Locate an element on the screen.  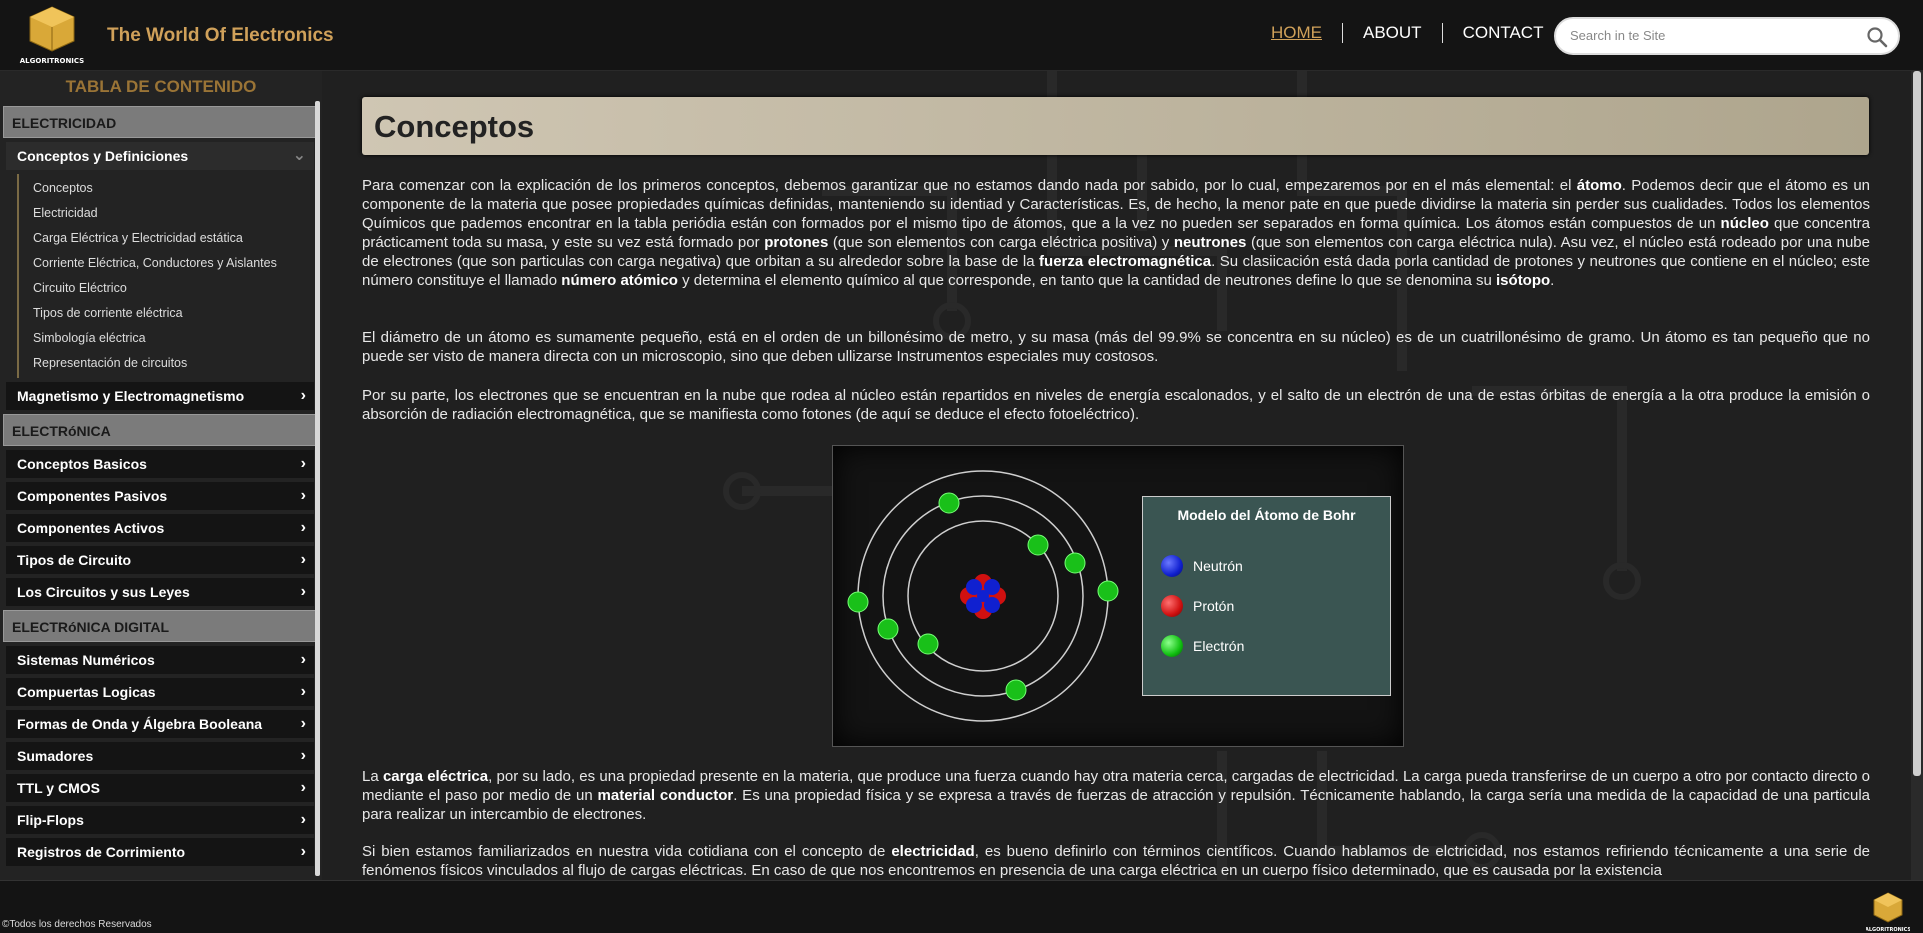
legend-title: Modelo del Átomo de Bohr is located at coordinates (1266, 515).